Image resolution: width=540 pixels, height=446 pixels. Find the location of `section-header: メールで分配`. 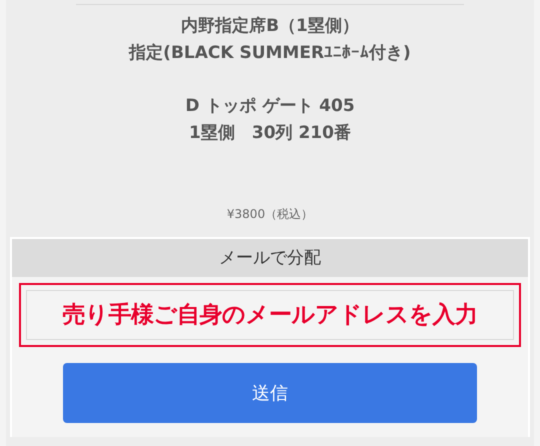

section-header: メールで分配 is located at coordinates (270, 258).